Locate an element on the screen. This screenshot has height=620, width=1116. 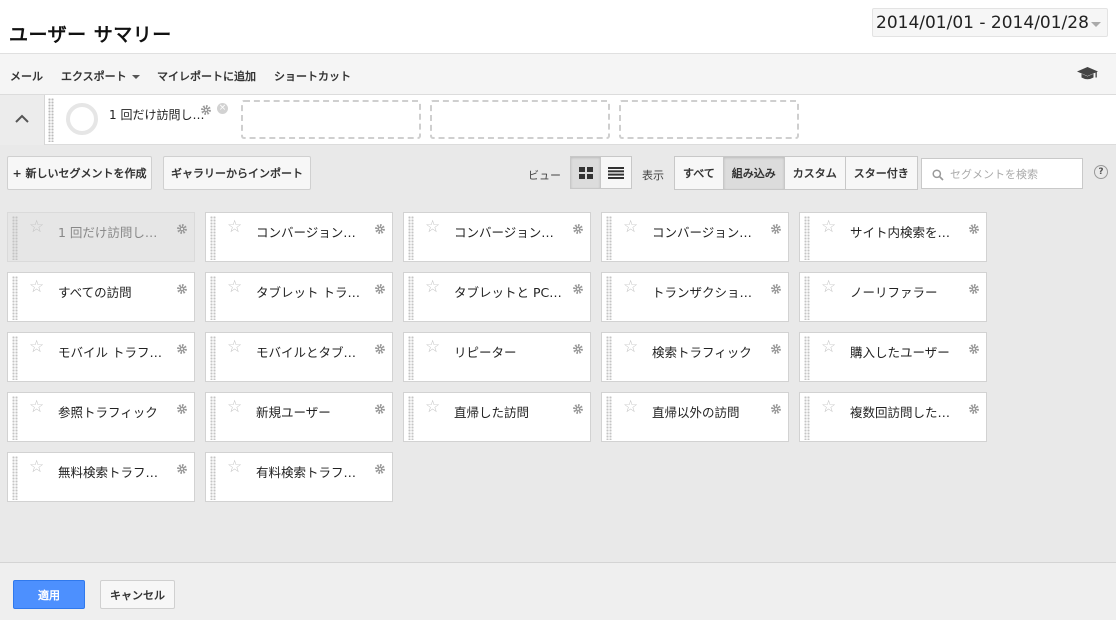
import-gallery-button: ギャラリーからインポート is located at coordinates (237, 173).